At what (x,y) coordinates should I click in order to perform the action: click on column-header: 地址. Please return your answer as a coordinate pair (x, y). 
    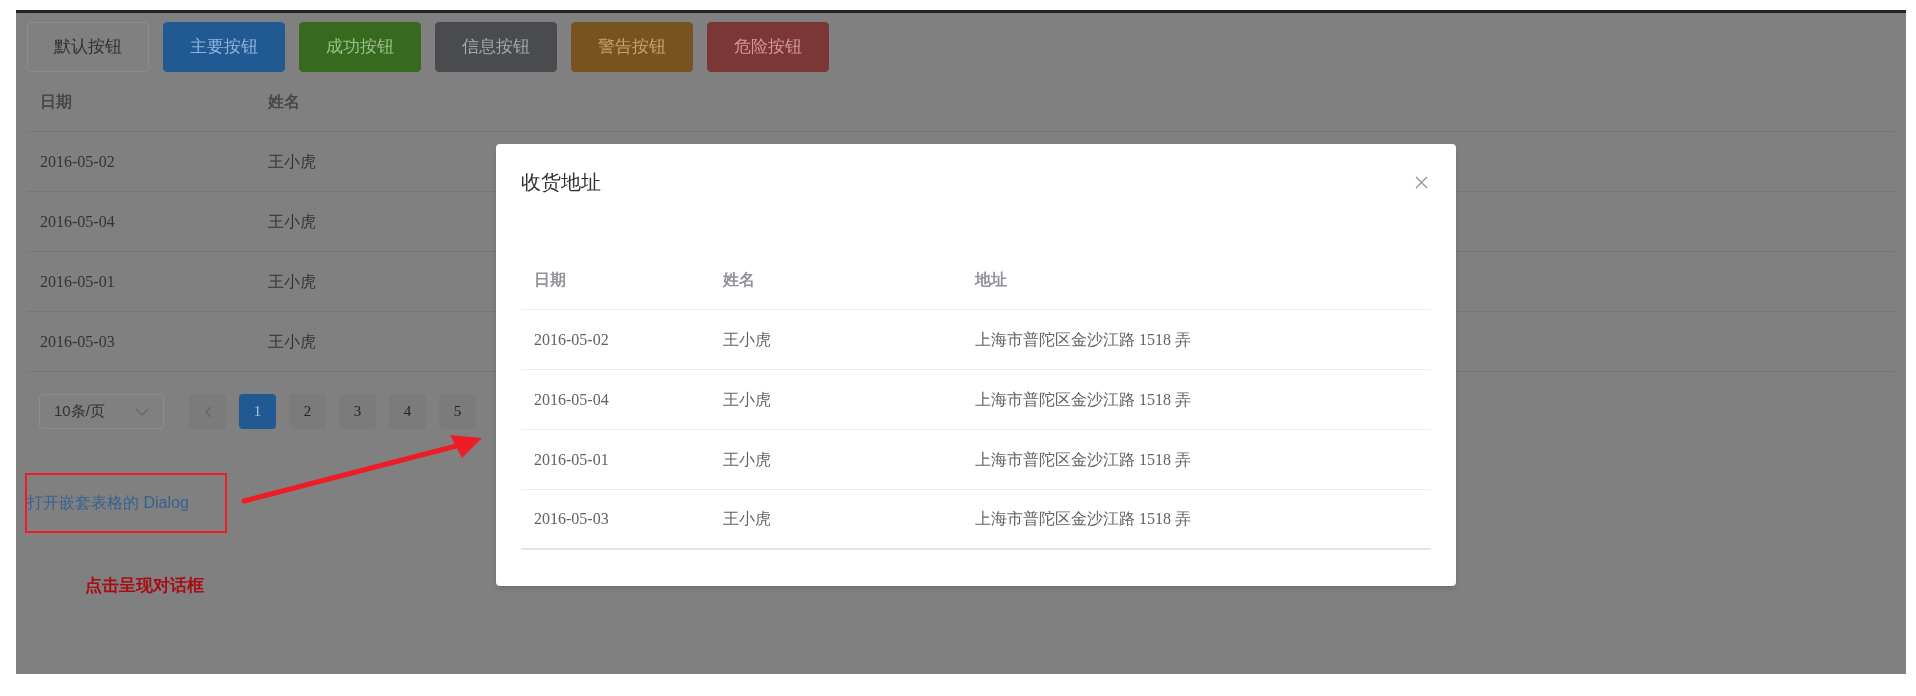
    Looking at the image, I should click on (991, 279).